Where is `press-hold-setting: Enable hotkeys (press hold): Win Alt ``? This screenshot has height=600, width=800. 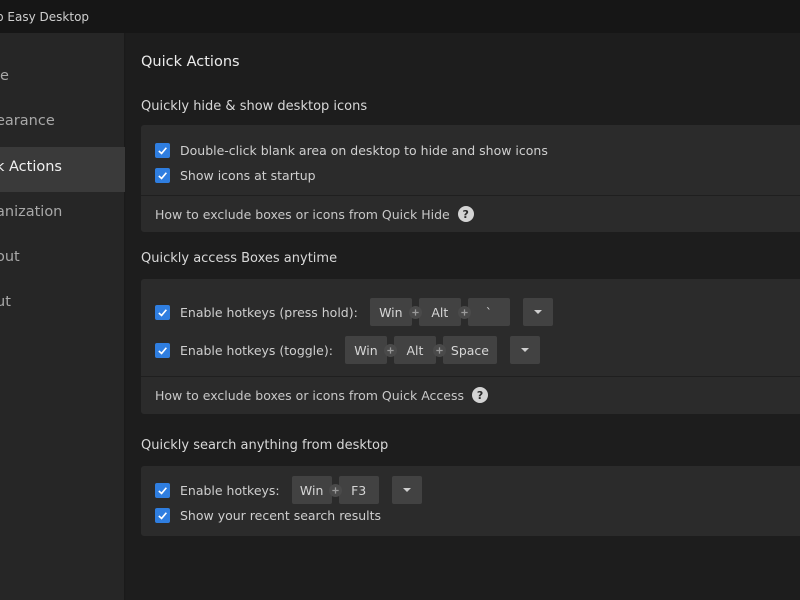 press-hold-setting: Enable hotkeys (press hold): Win Alt ` is located at coordinates (354, 312).